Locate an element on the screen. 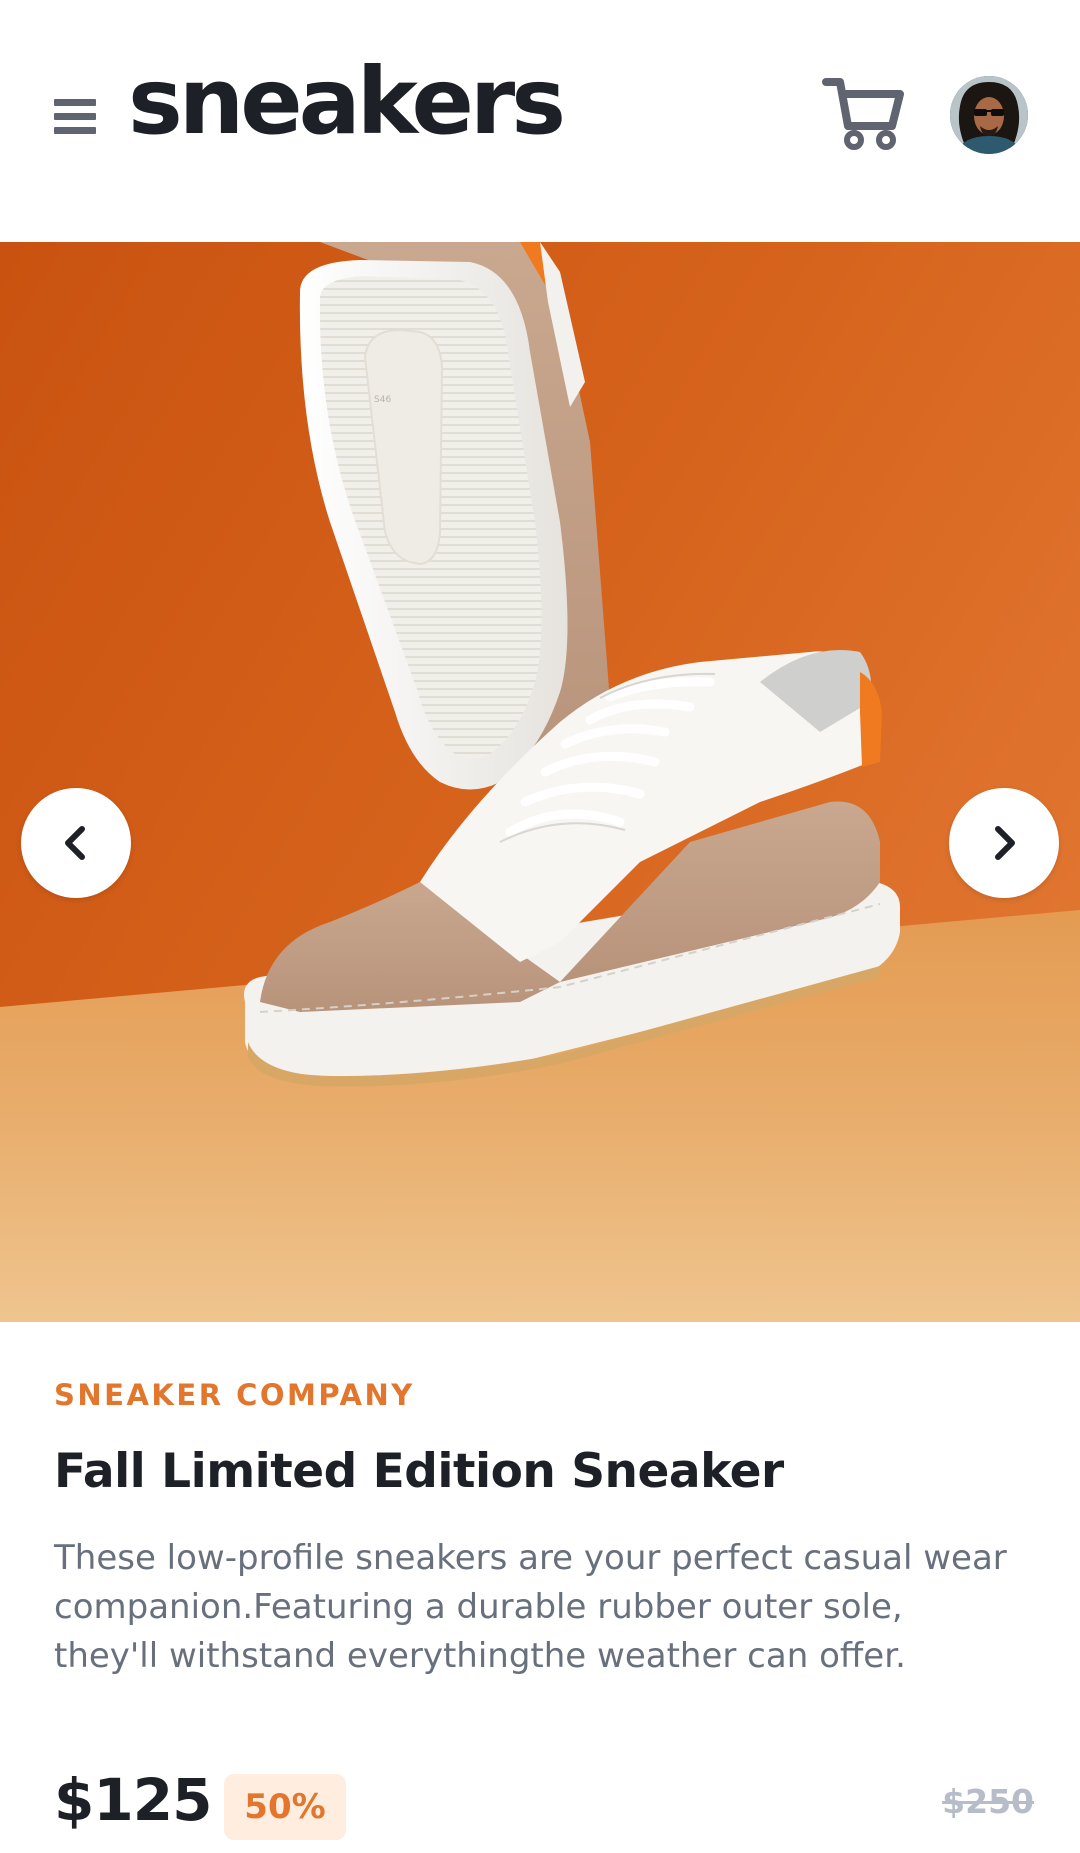 Image resolution: width=1080 pixels, height=1853 pixels. svg-text: S46 is located at coordinates (382, 400).